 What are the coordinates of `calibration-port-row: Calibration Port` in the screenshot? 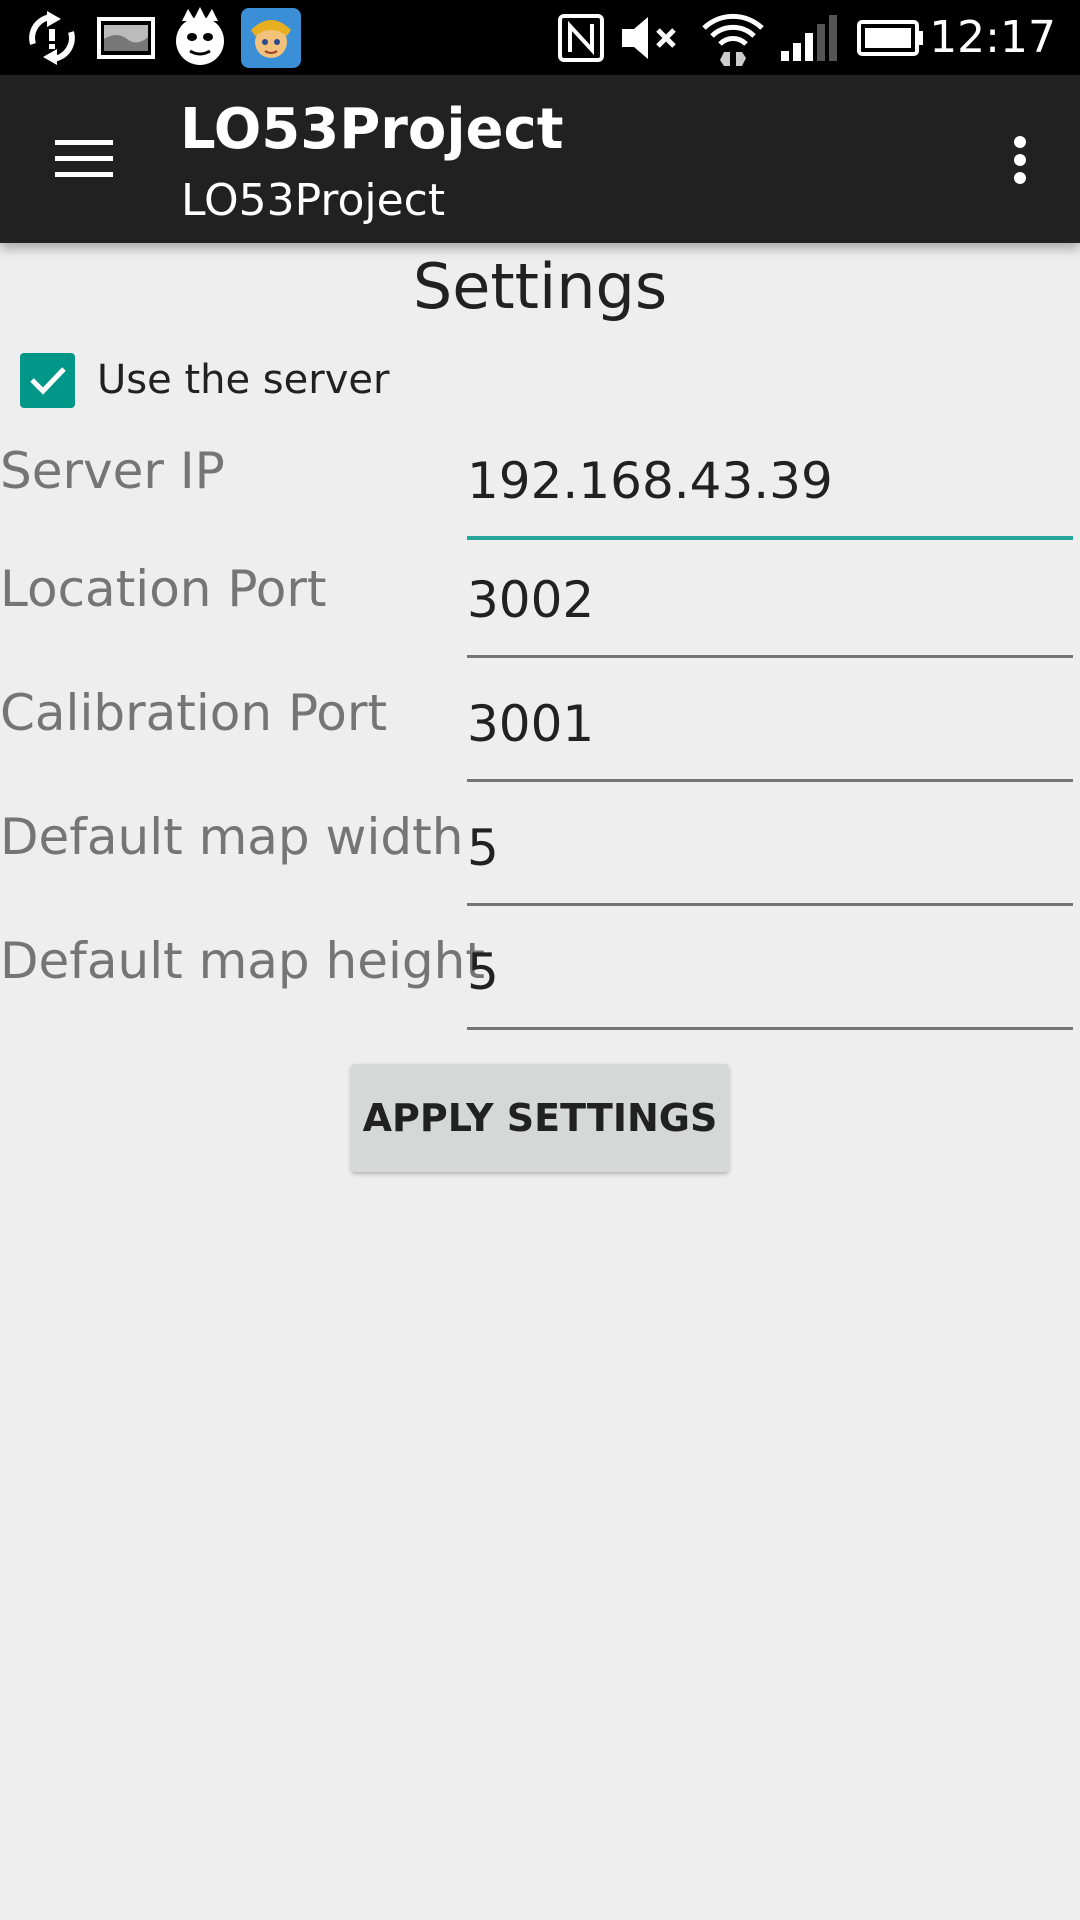 It's located at (540, 720).